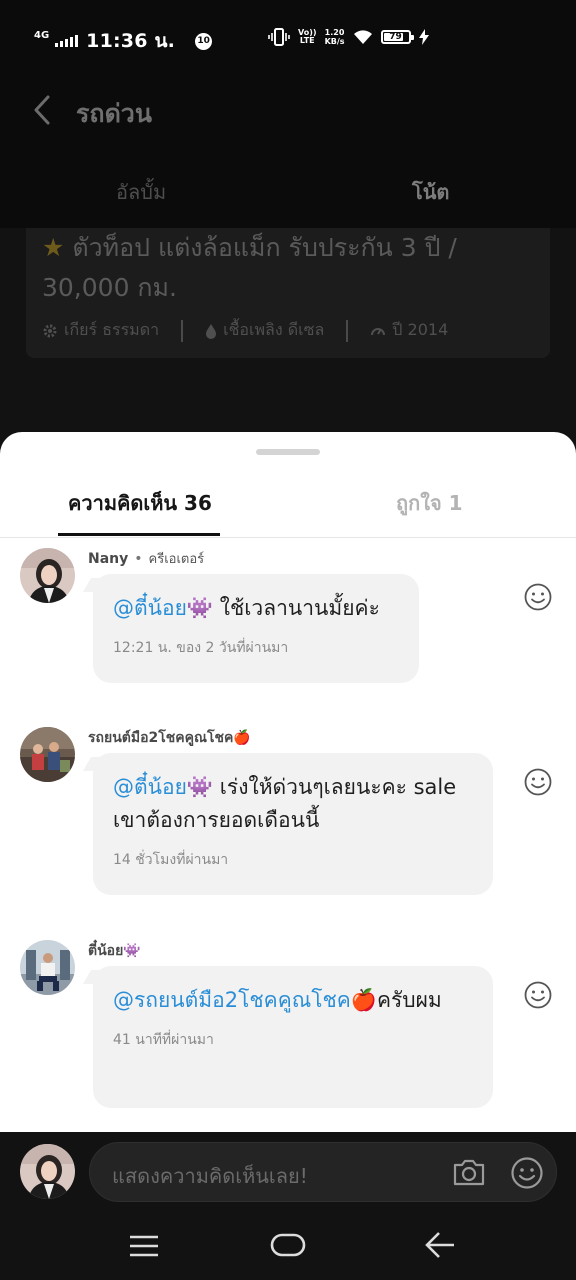 The height and width of the screenshot is (1280, 576). I want to click on back-arrow-icon, so click(44, 110).